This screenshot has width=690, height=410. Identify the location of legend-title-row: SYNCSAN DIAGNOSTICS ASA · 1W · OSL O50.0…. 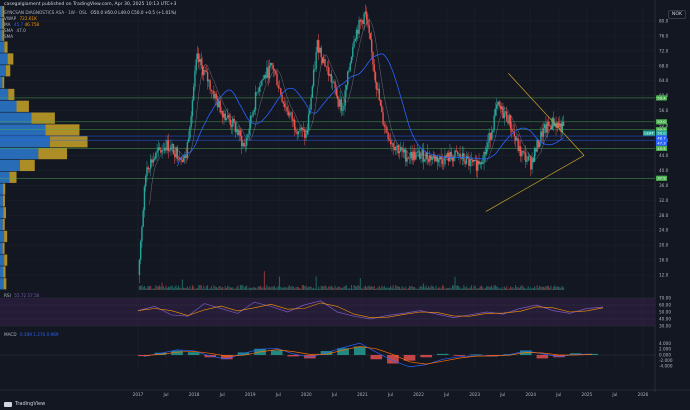
(90, 12).